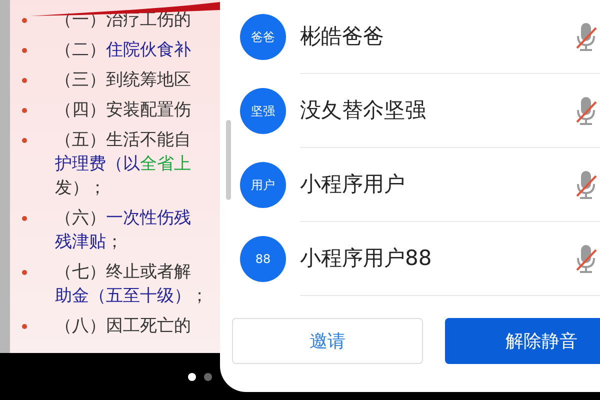 The width and height of the screenshot is (600, 400). I want to click on slide-text: 护理费（以全省上, so click(123, 164).